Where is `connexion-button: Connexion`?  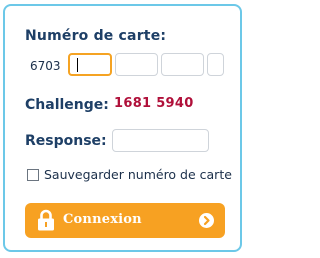
connexion-button: Connexion is located at coordinates (125, 220).